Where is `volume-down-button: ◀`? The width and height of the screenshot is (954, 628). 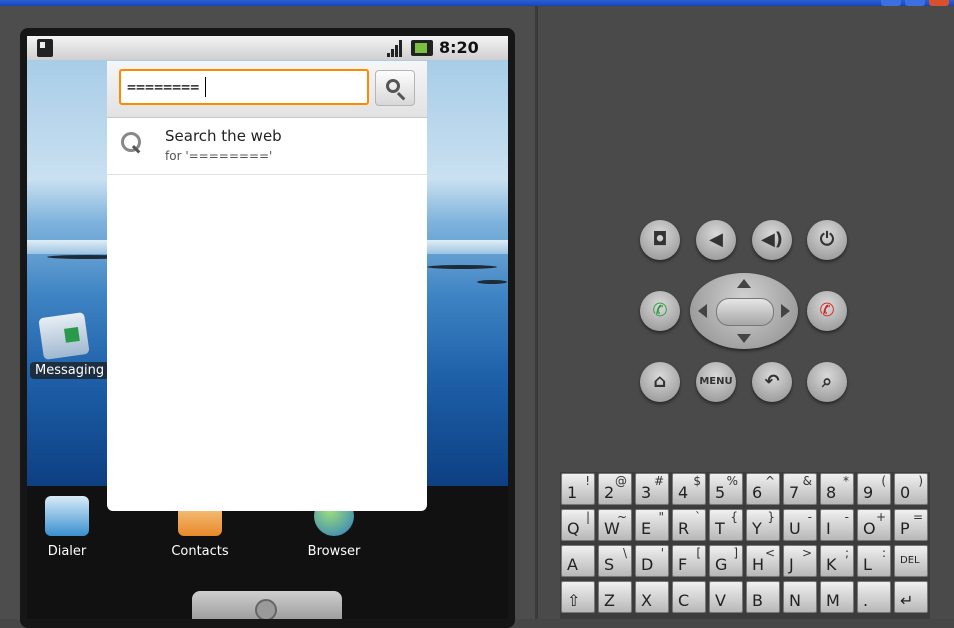
volume-down-button: ◀ is located at coordinates (716, 240).